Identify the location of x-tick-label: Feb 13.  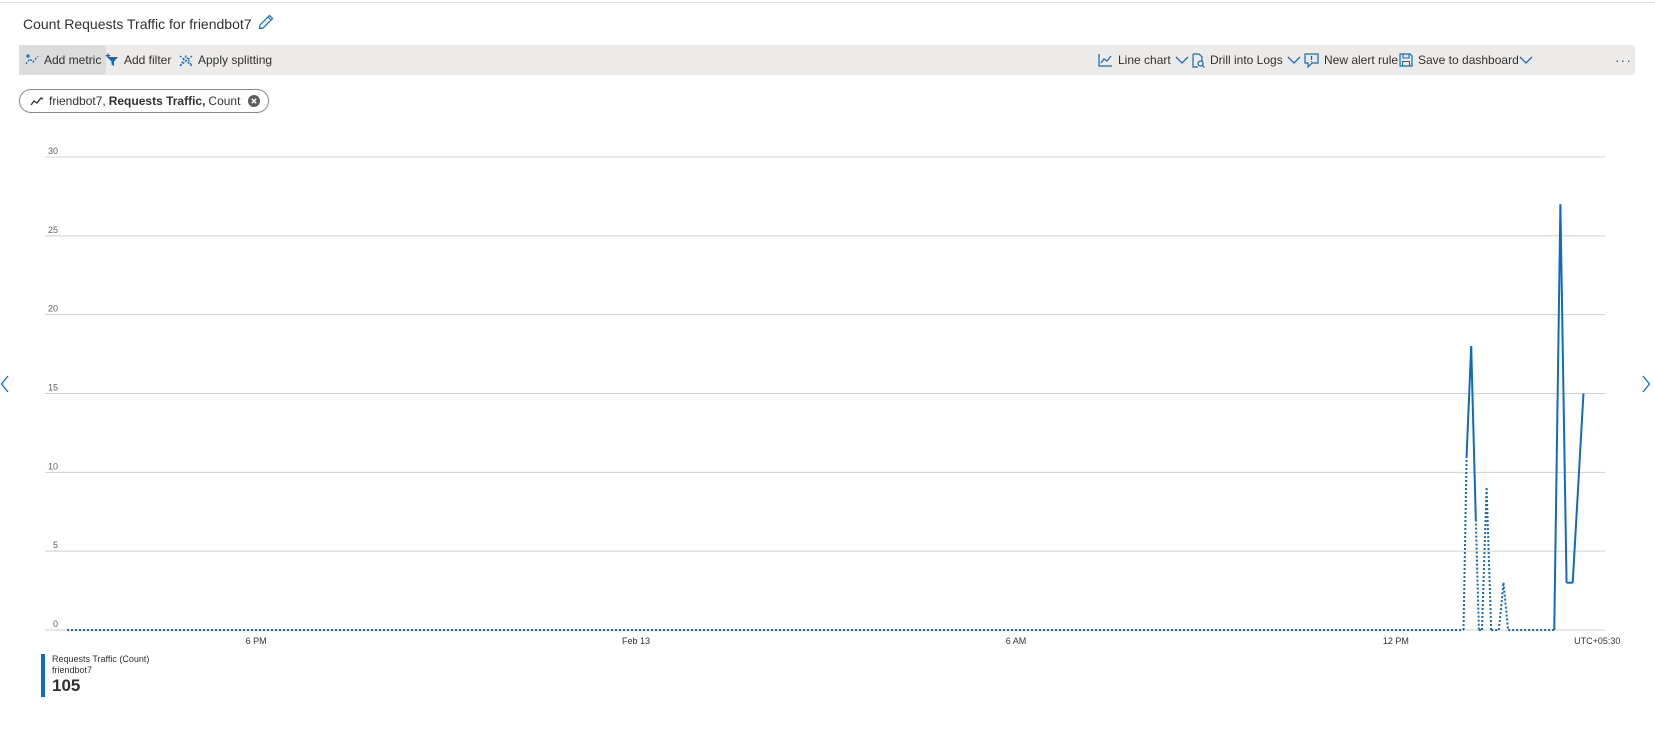
(636, 641).